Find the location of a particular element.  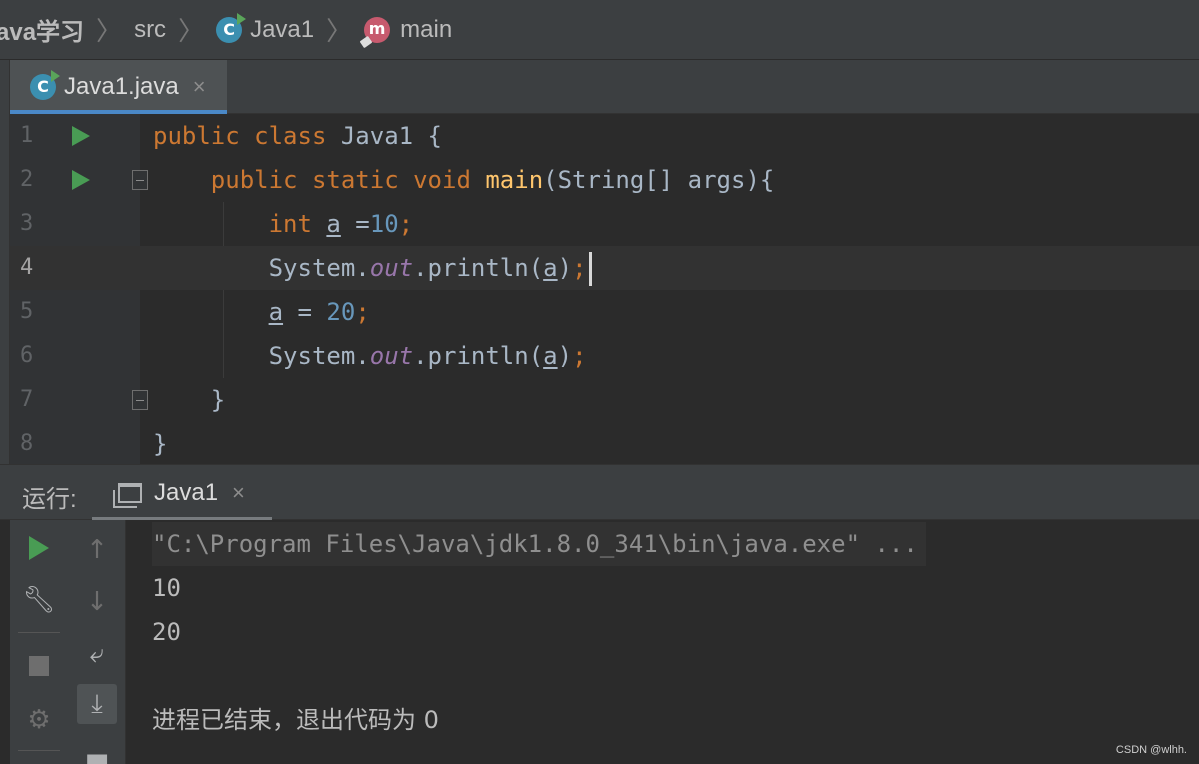

scroll-down-button: ↓ is located at coordinates (97, 602).